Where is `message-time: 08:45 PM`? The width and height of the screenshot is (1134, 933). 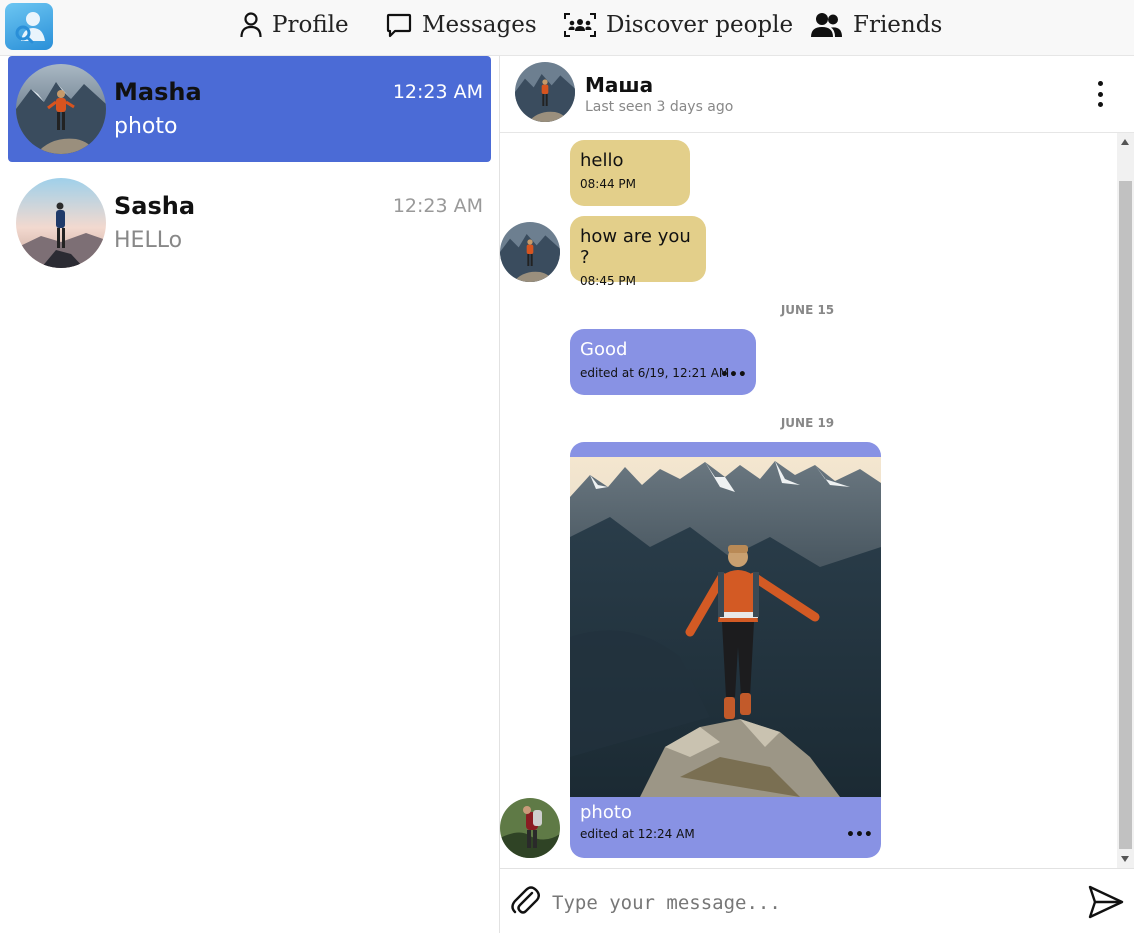 message-time: 08:45 PM is located at coordinates (608, 281).